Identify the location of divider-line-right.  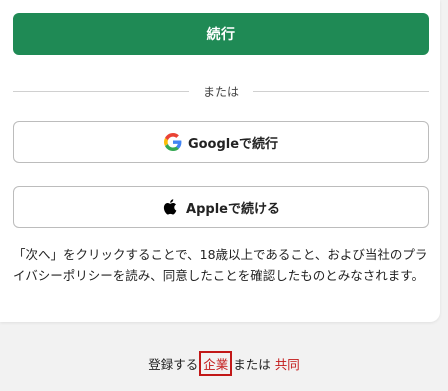
(341, 91).